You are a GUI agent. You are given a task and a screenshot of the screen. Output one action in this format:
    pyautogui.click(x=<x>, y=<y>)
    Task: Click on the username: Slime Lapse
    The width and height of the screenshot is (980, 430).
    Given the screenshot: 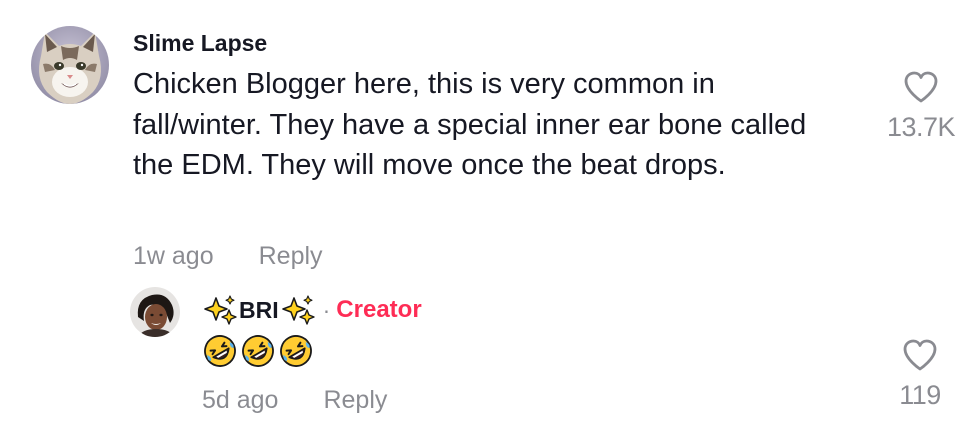 What is the action you would take?
    pyautogui.click(x=200, y=43)
    